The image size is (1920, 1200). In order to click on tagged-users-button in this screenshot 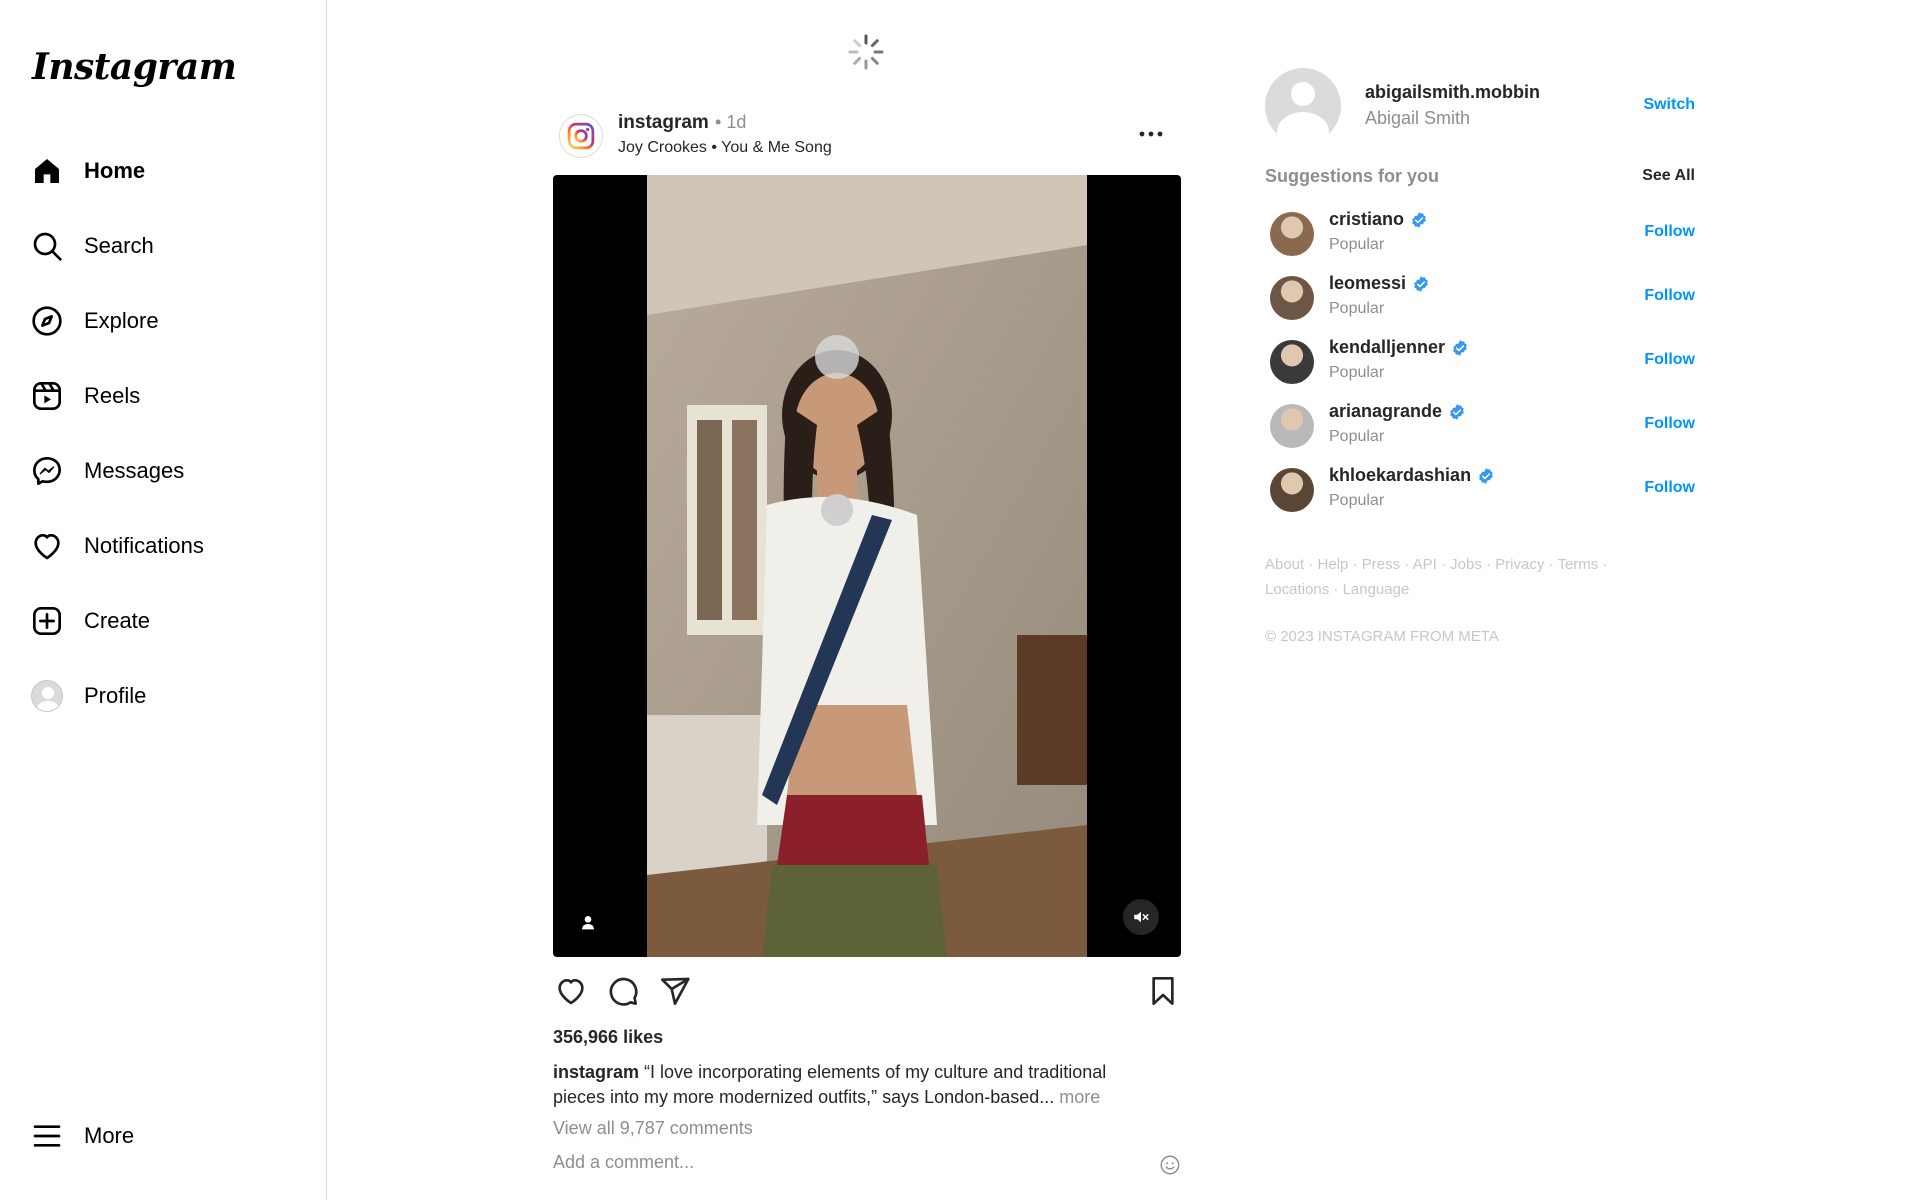, I will do `click(588, 922)`.